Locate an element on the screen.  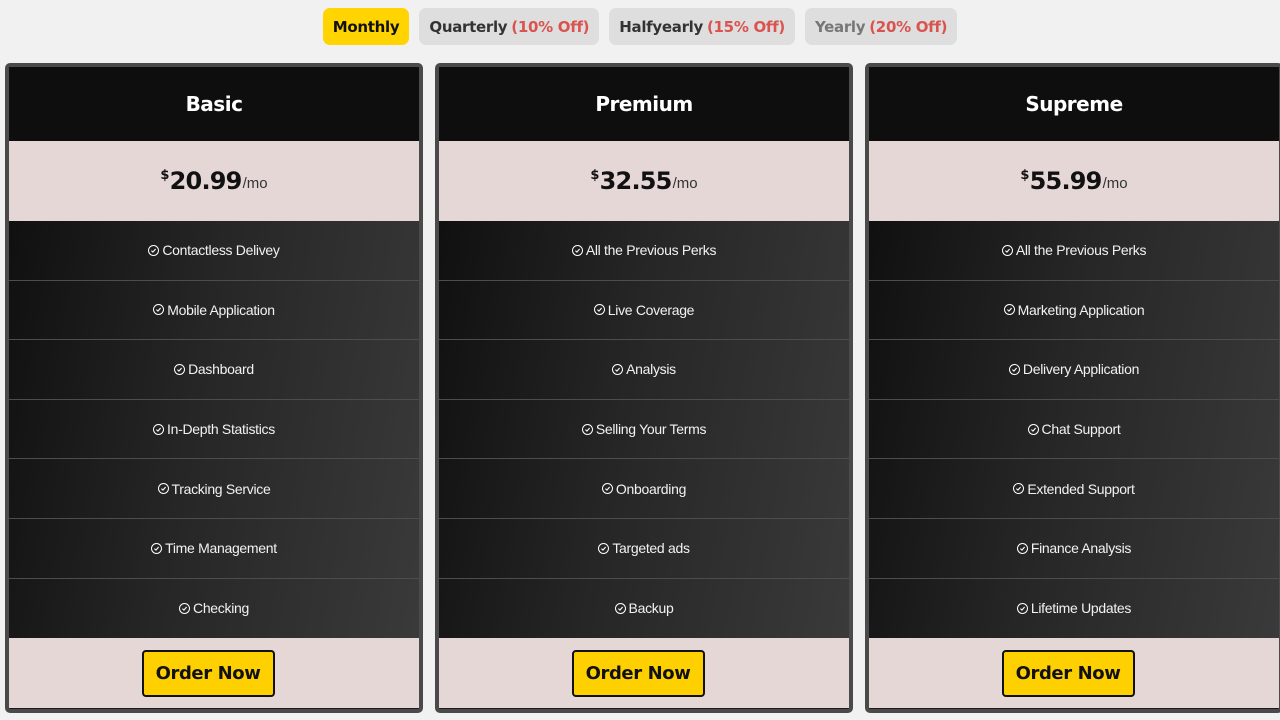
feature-item: Finance Analysis is located at coordinates (1074, 549).